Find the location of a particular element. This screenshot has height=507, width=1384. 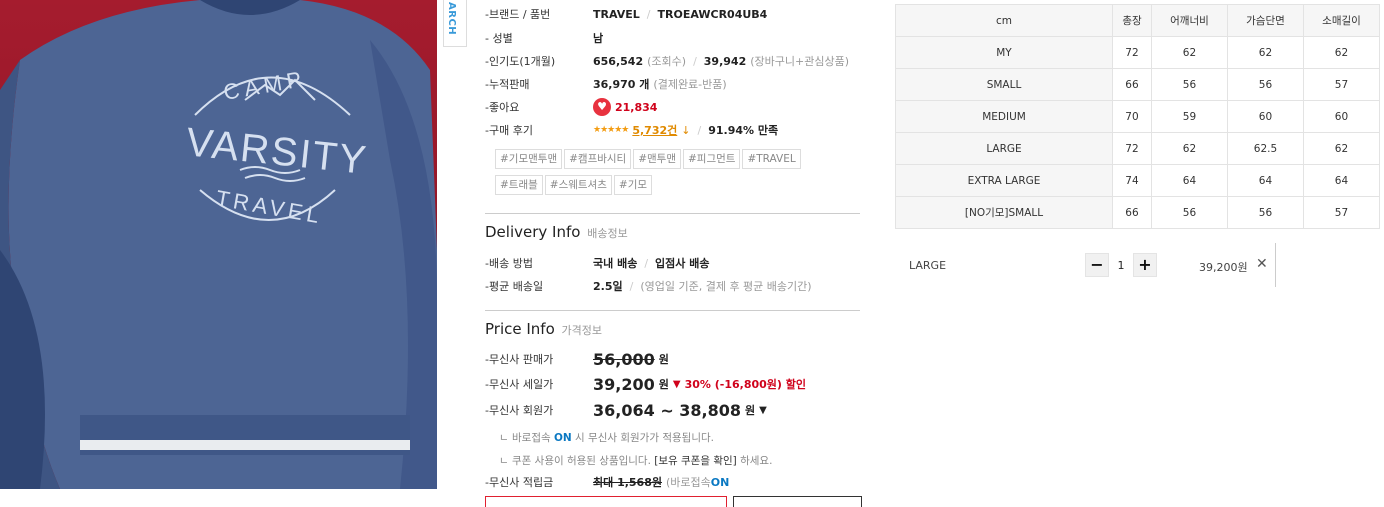

header-cell: cm is located at coordinates (1004, 20).